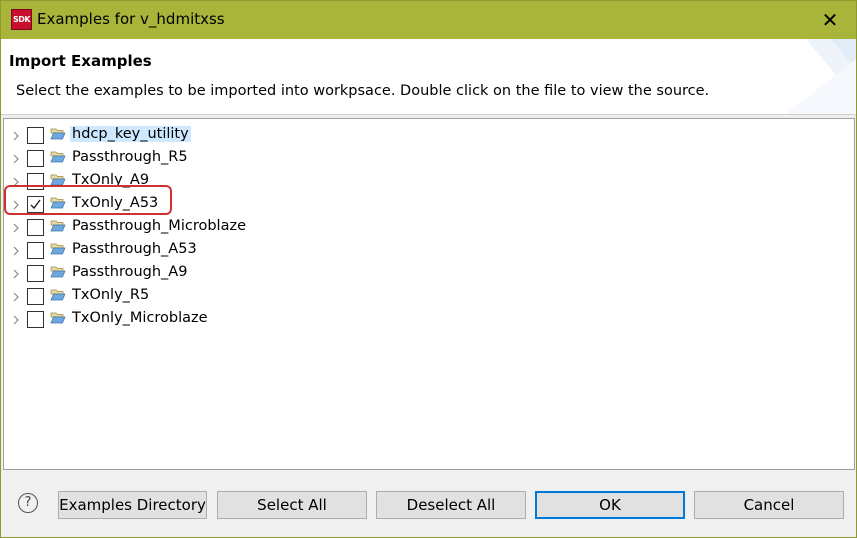 The height and width of the screenshot is (538, 857). I want to click on tree-item-label: TxOnly_R5, so click(111, 295).